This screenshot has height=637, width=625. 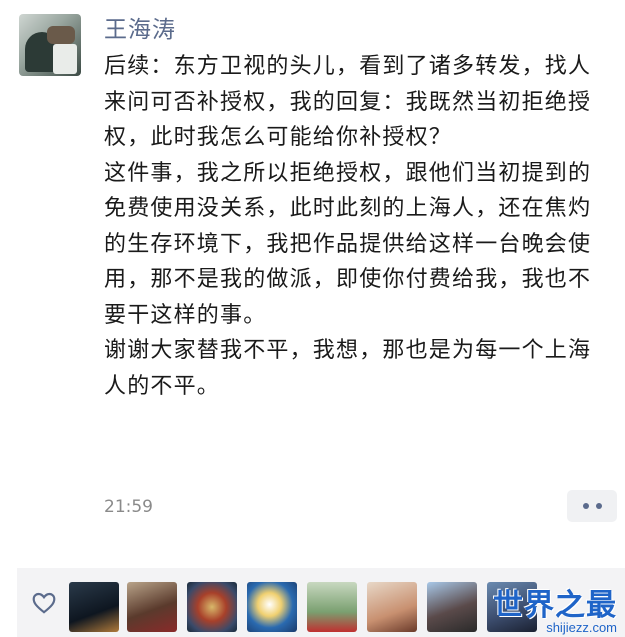 What do you see at coordinates (348, 368) in the screenshot?
I see `post-paragraph-3: 谢谢大家替我不平，我想，那也是为每一个上海人的不平。` at bounding box center [348, 368].